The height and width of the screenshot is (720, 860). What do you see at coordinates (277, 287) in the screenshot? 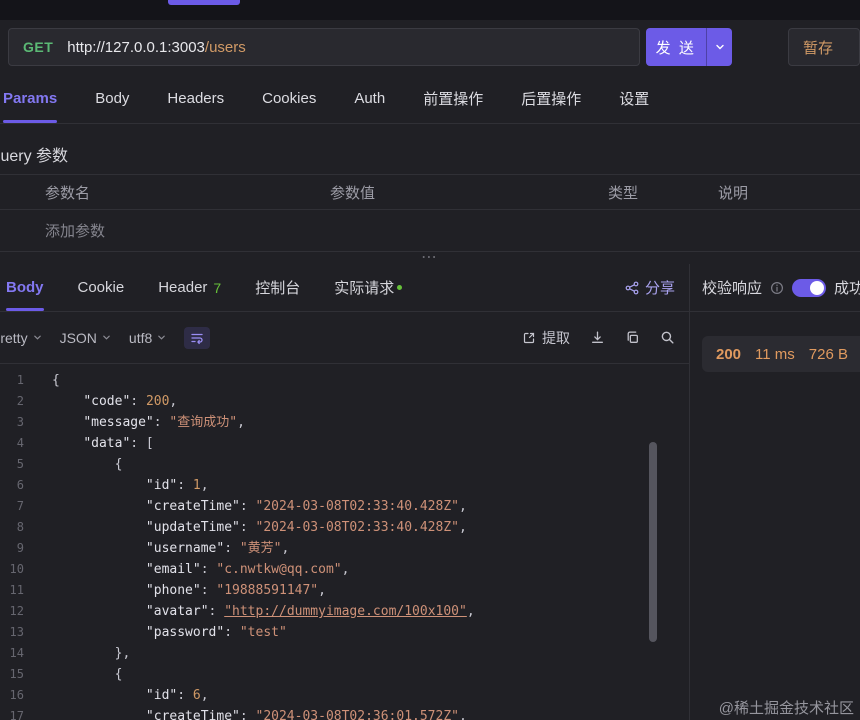
I see `resp-tab-console: 控制台` at bounding box center [277, 287].